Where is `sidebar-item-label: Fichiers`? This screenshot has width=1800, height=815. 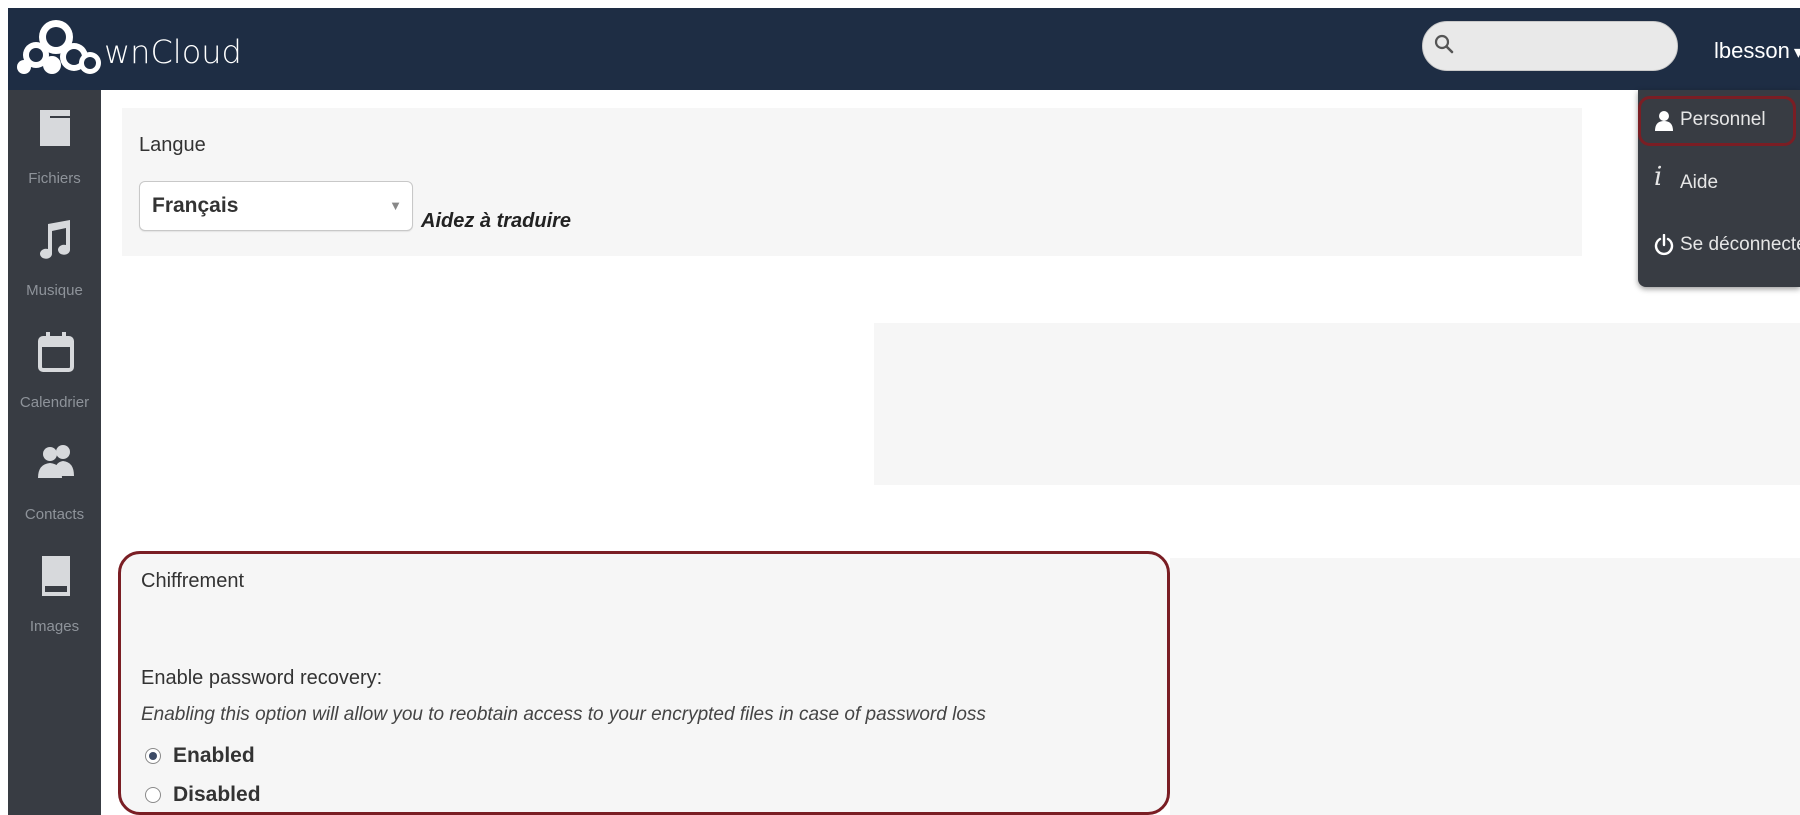
sidebar-item-label: Fichiers is located at coordinates (54, 178).